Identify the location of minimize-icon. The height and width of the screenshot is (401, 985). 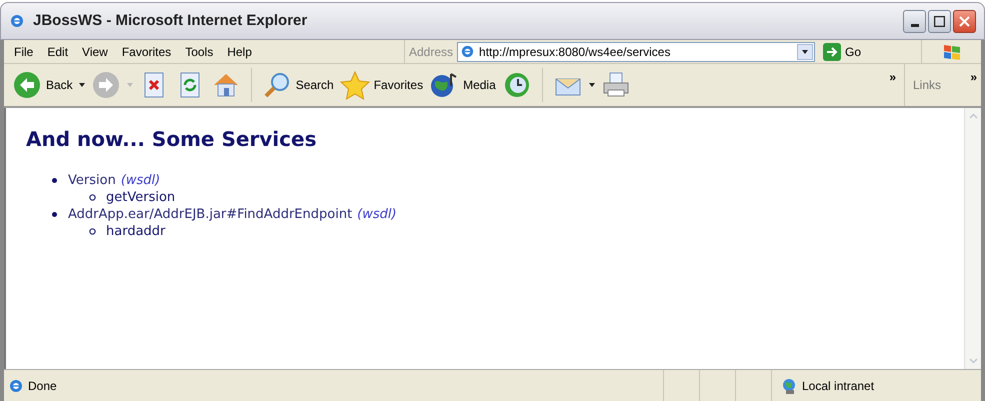
(914, 25).